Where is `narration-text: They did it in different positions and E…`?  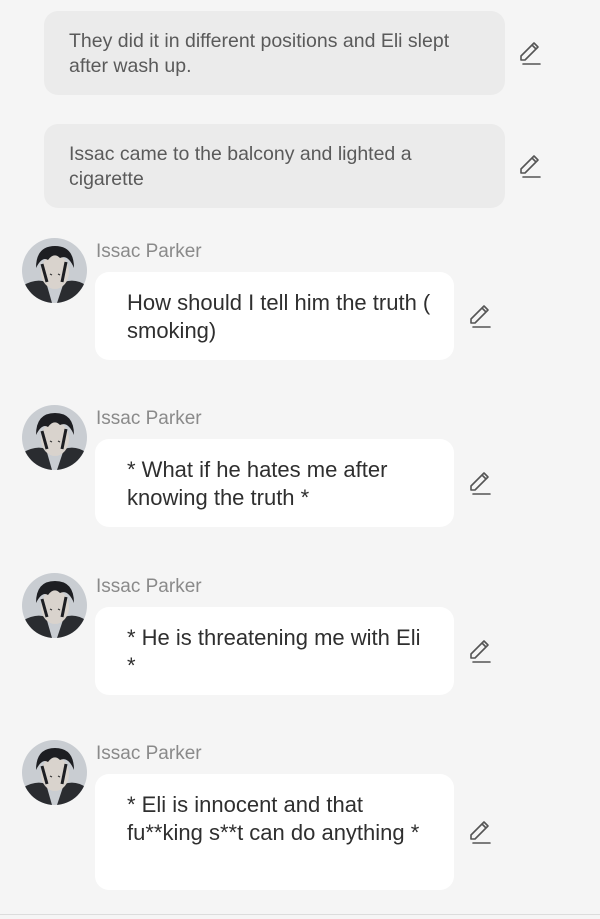 narration-text: They did it in different positions and E… is located at coordinates (259, 53).